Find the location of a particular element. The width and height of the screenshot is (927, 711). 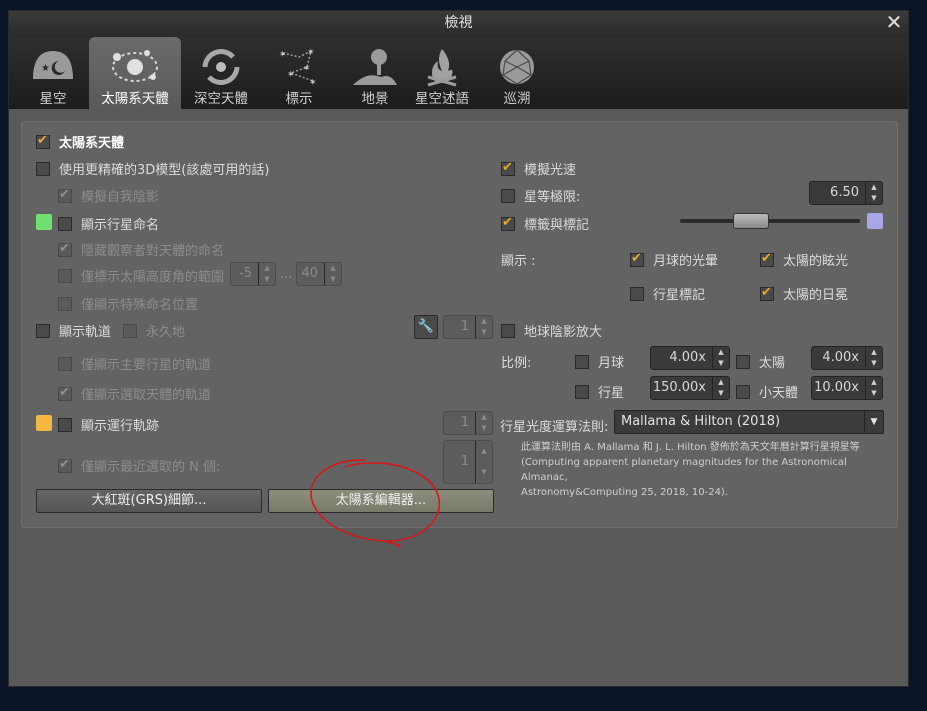

mag-limit-stepper: 6.50 ▲ ▼ is located at coordinates (846, 193).